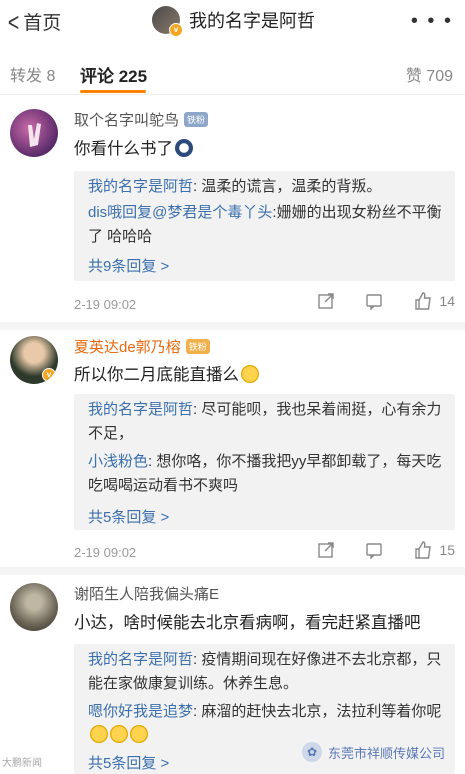  I want to click on chevron-left-icon: <, so click(13, 21).